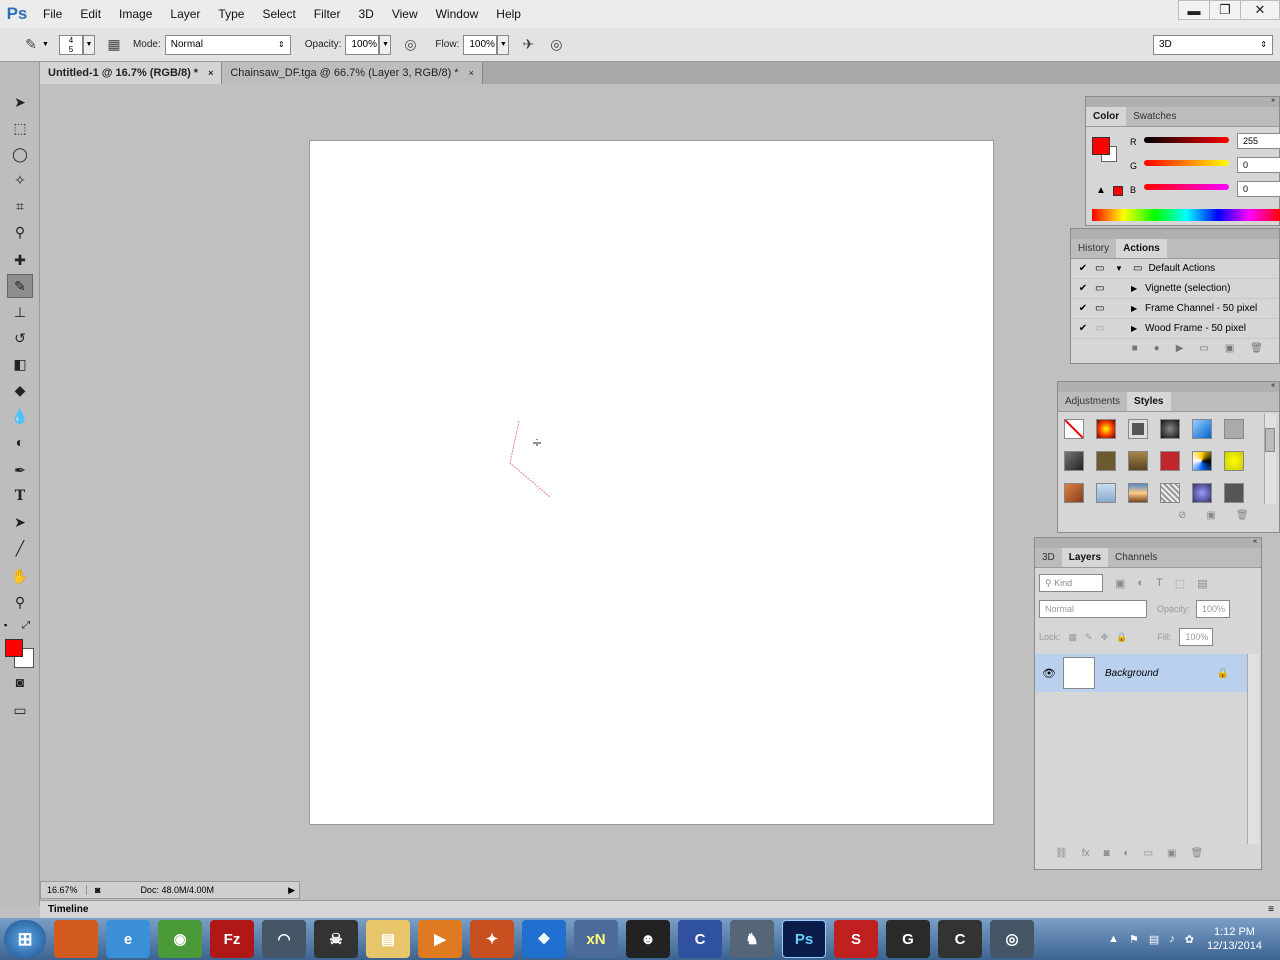 This screenshot has height=960, width=1280. What do you see at coordinates (1223, 673) in the screenshot?
I see `layer-lock-icon: 🔒` at bounding box center [1223, 673].